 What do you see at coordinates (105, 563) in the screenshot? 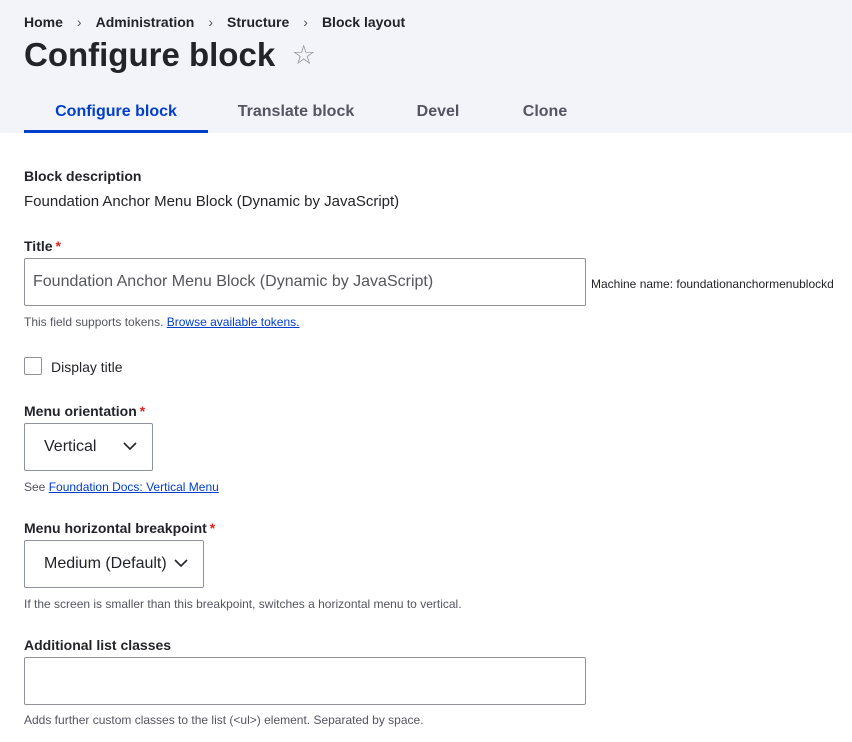
I see `menu-breakpoint-selected: Medium (Default)` at bounding box center [105, 563].